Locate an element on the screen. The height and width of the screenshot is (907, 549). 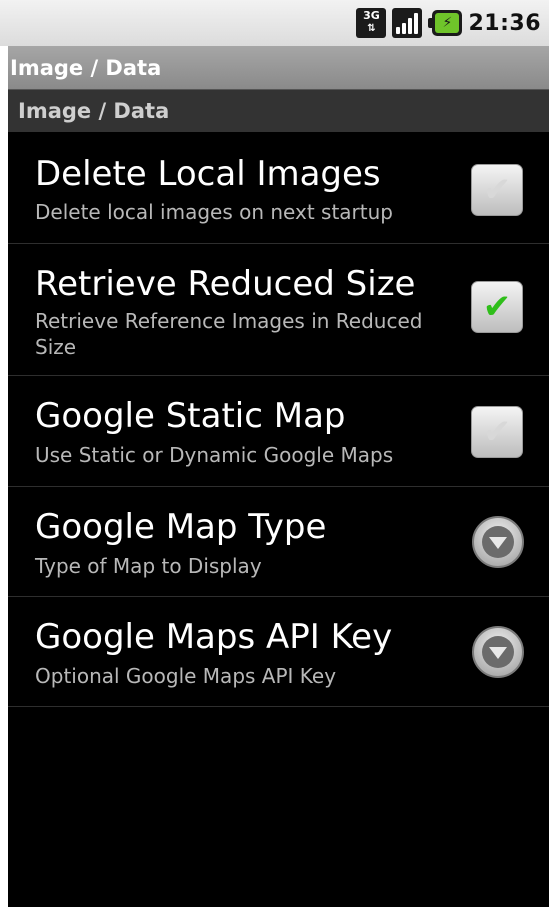
delete-local-images-checkbox: ✔ is located at coordinates (497, 190).